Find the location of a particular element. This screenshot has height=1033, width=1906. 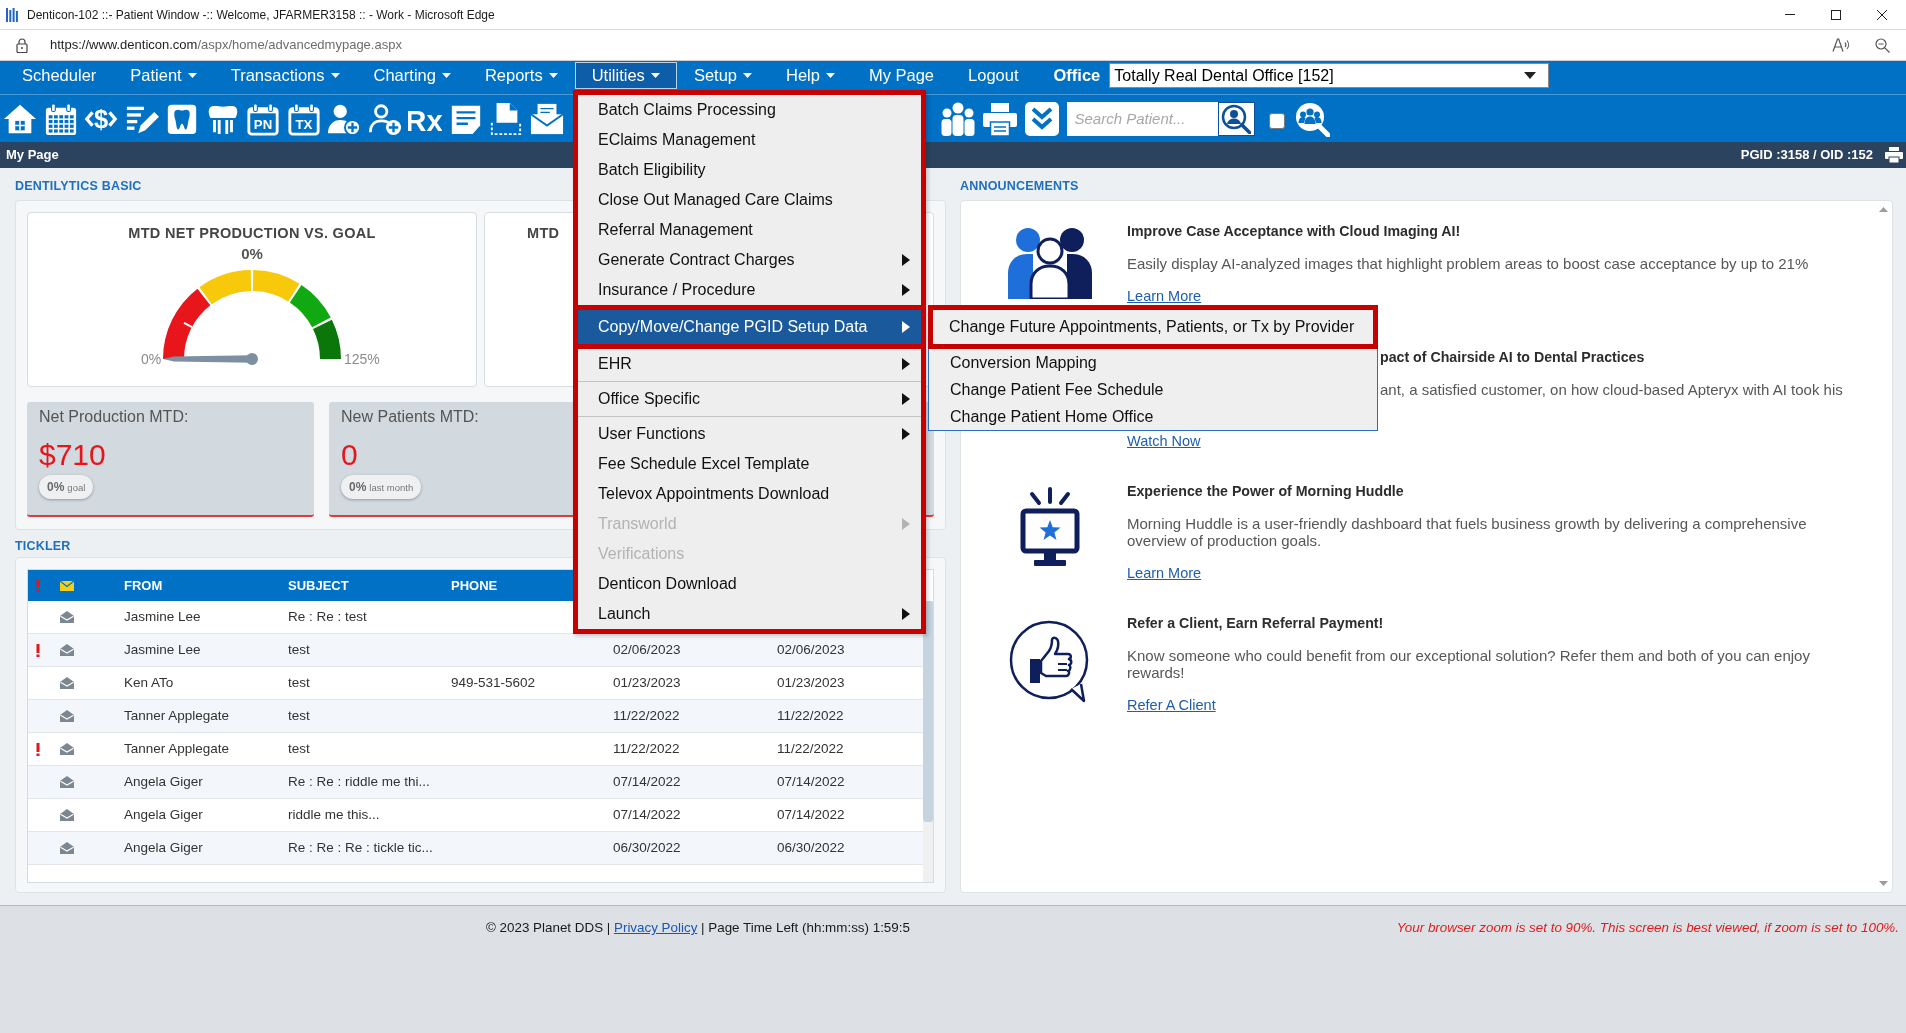

pill-caption: last month is located at coordinates (391, 488).